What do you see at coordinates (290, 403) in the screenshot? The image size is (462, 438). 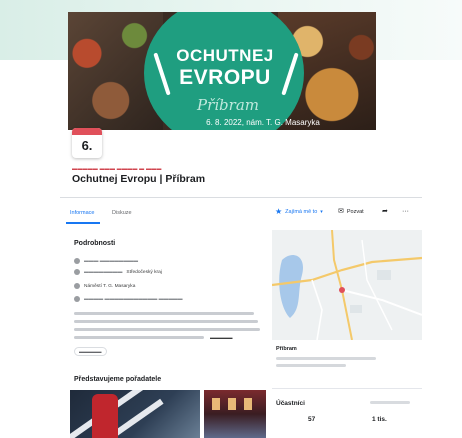 I see `participants-heading: Účastníci` at bounding box center [290, 403].